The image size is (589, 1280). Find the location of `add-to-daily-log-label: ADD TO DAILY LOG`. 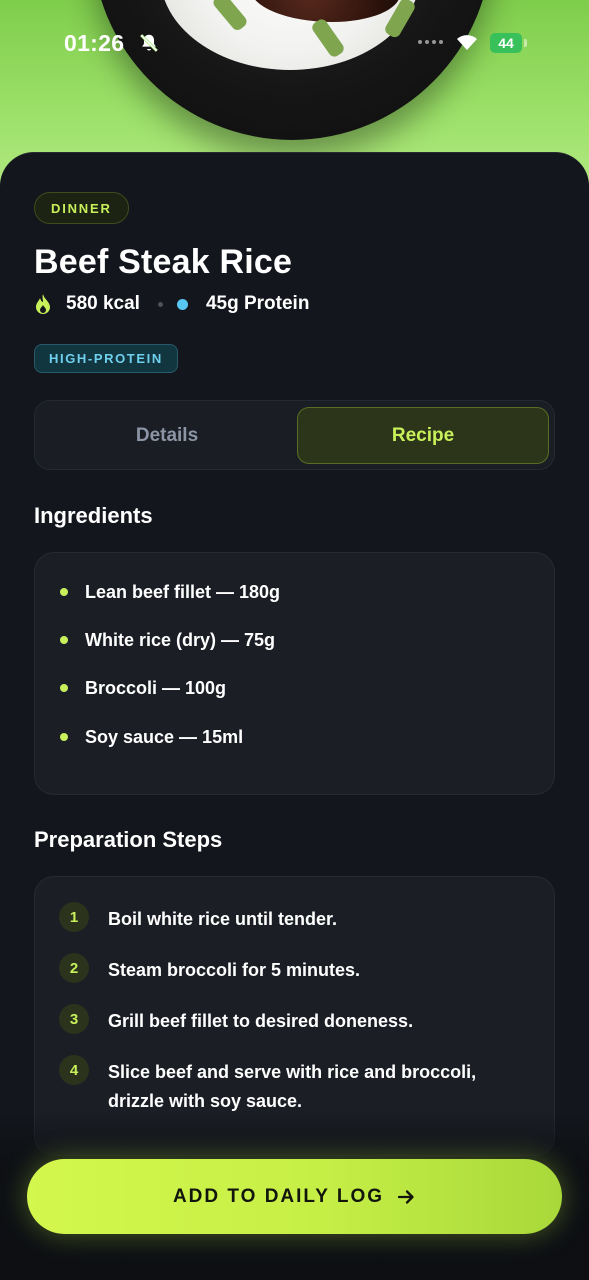

add-to-daily-log-label: ADD TO DAILY LOG is located at coordinates (278, 1196).